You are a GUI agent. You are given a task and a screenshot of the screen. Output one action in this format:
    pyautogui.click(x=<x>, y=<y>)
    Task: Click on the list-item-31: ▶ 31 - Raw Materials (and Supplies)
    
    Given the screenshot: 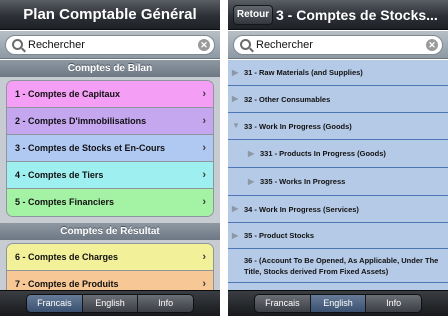 What is the action you would take?
    pyautogui.click(x=338, y=73)
    